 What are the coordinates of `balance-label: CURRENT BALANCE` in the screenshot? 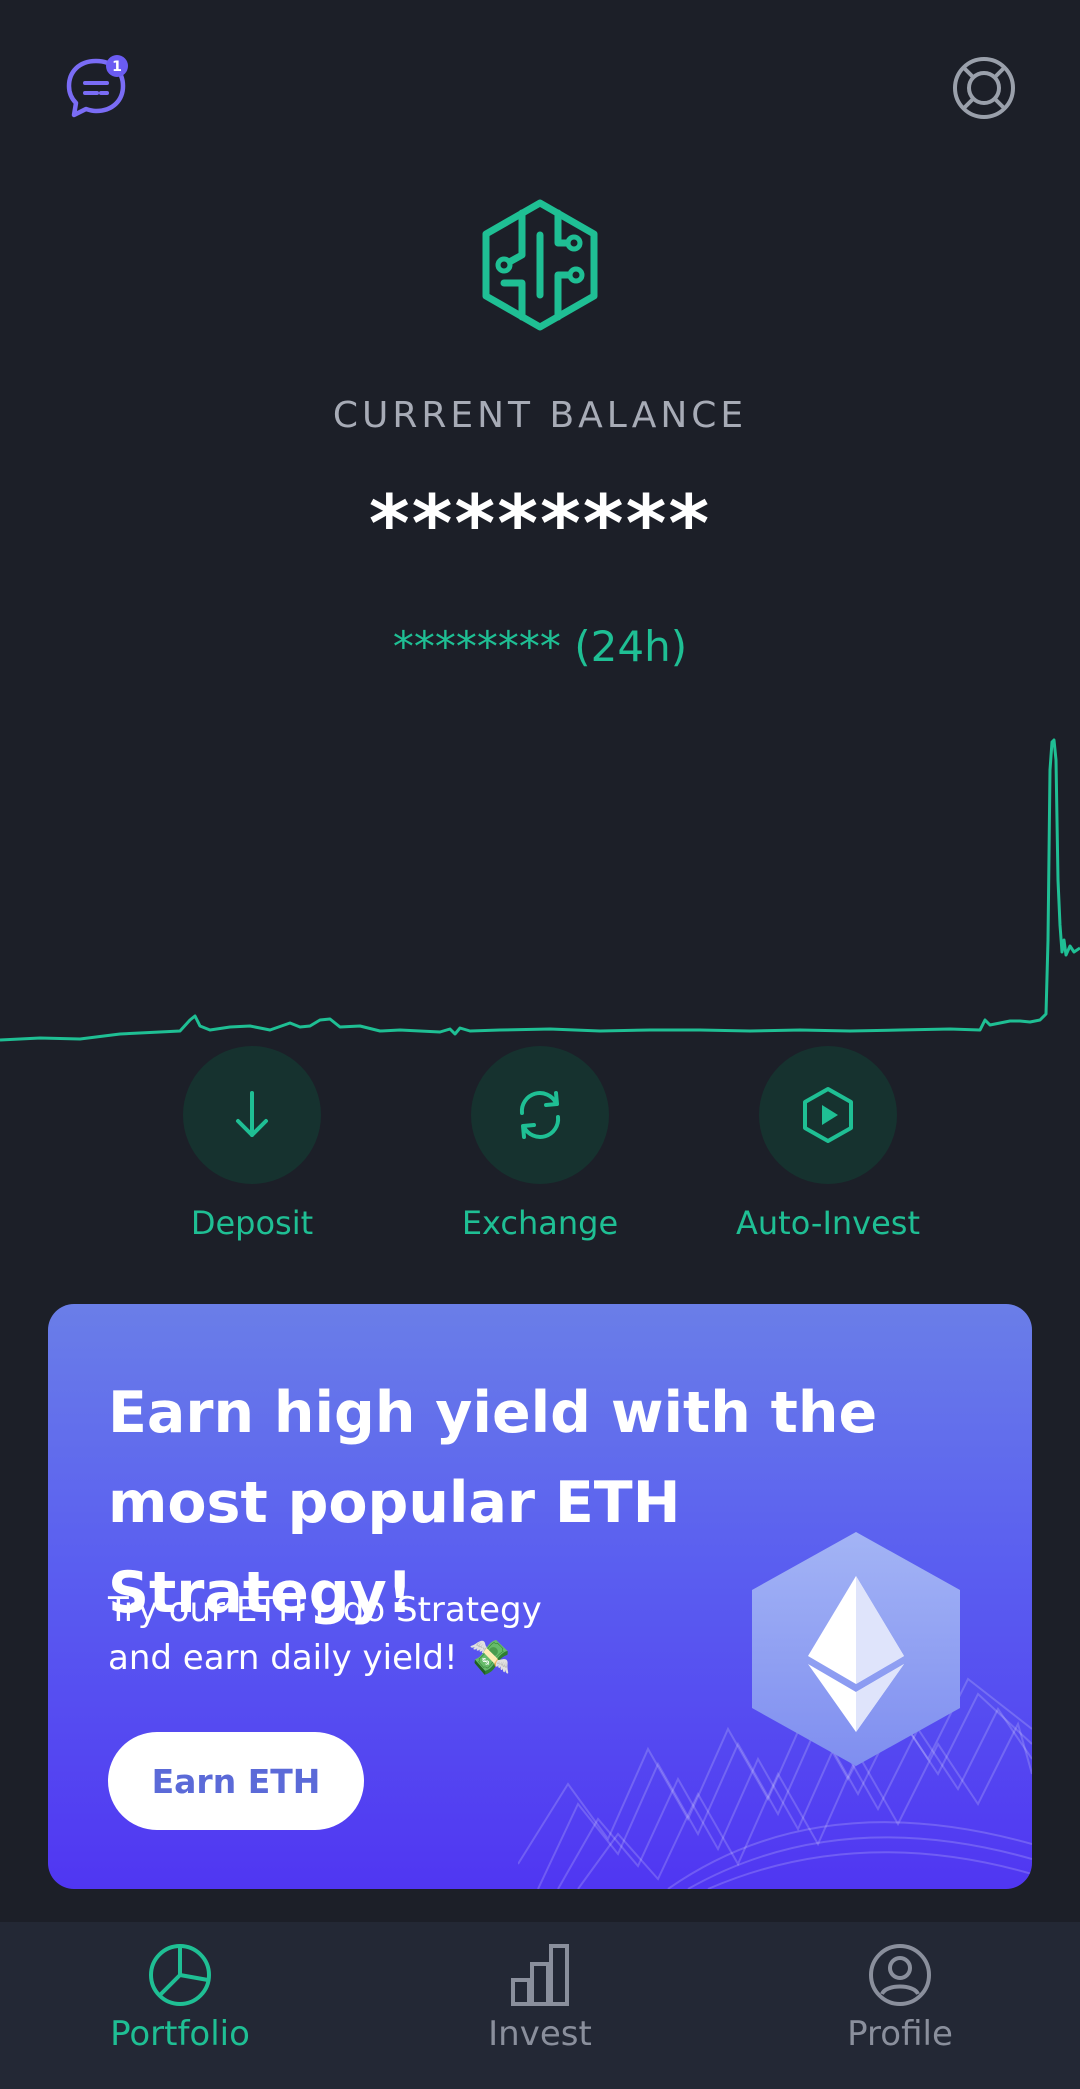 It's located at (540, 415).